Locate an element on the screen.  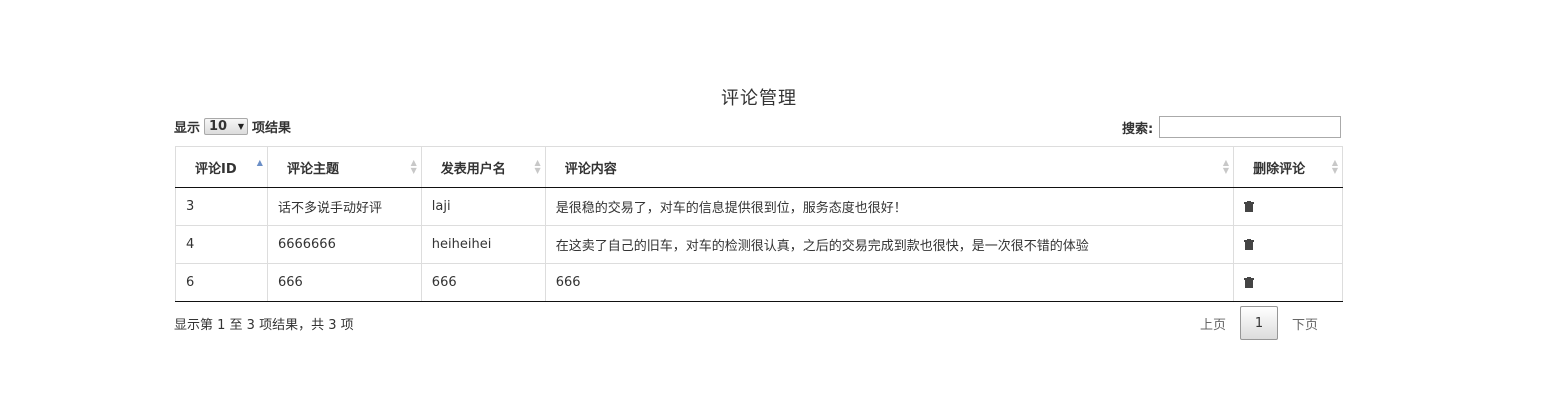
column-header-label: 发表用户名 is located at coordinates (473, 169).